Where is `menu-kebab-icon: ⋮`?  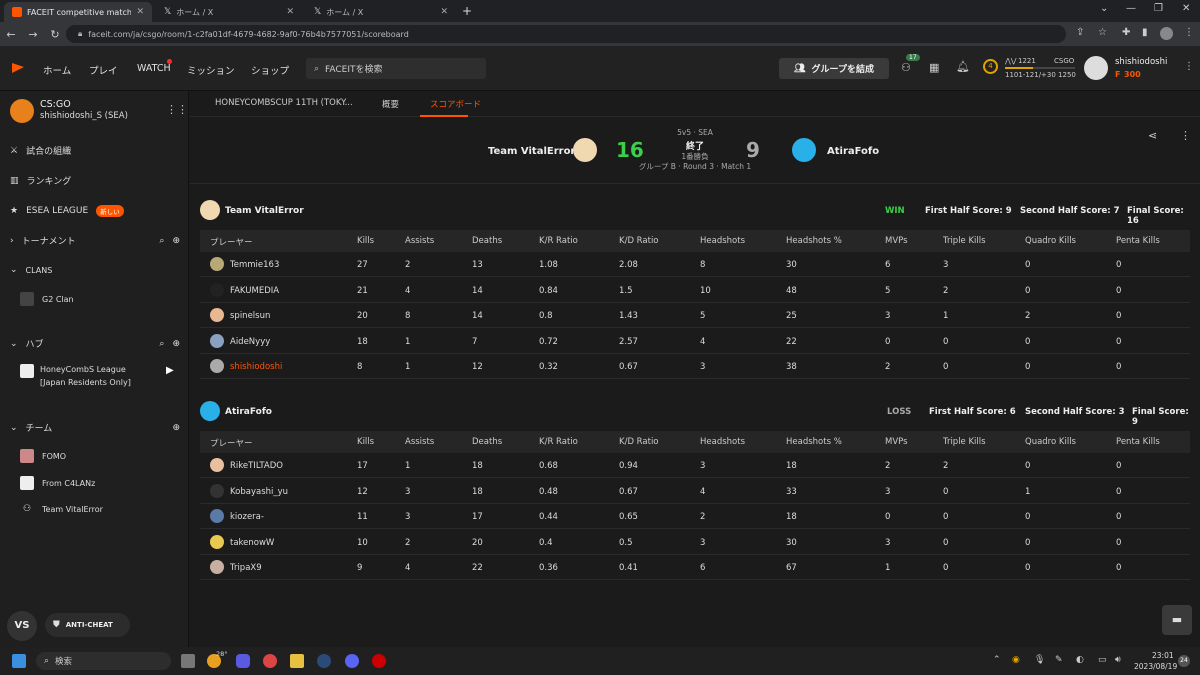
menu-kebab-icon: ⋮ is located at coordinates (1189, 32).